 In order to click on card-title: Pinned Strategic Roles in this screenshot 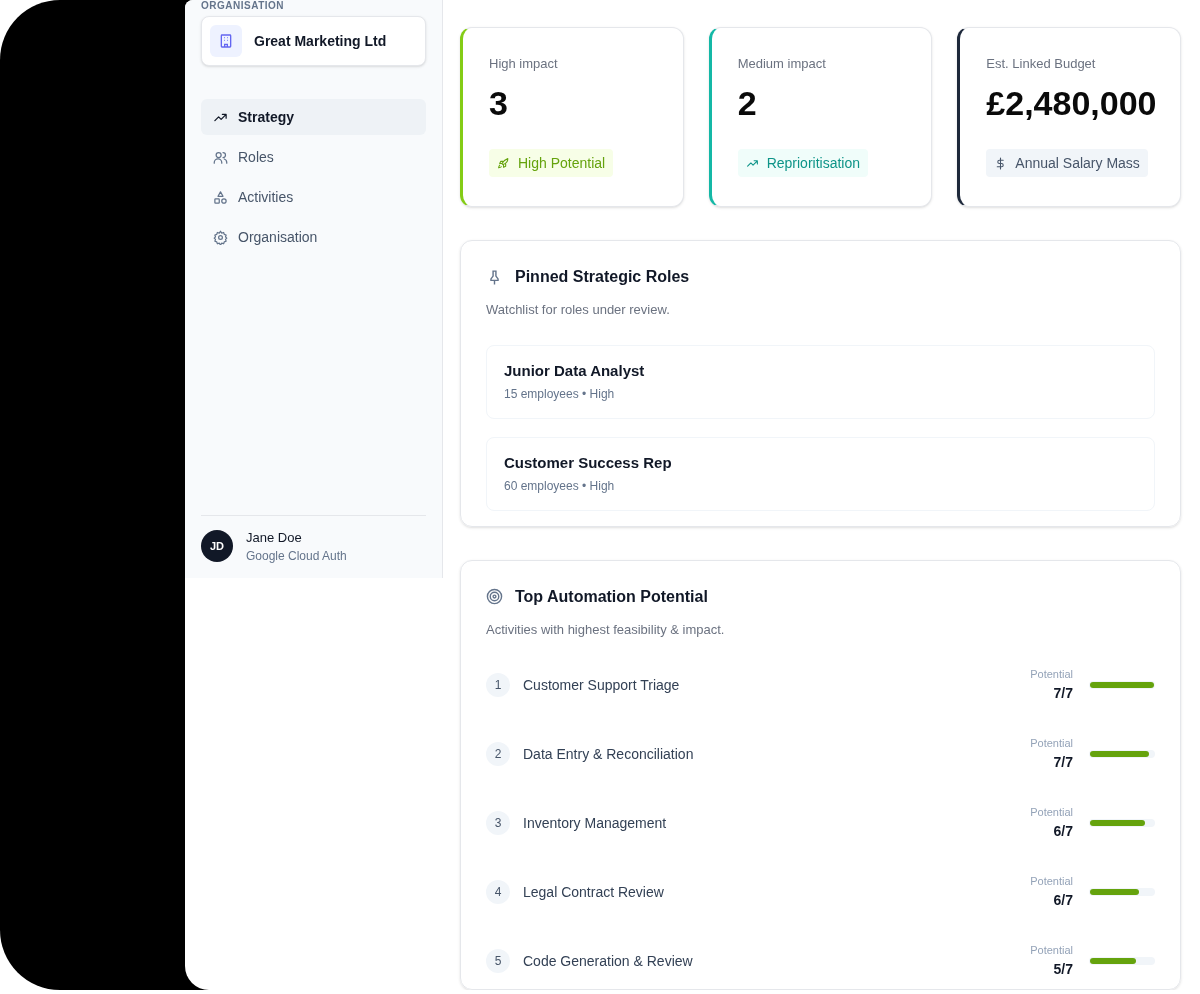, I will do `click(602, 277)`.